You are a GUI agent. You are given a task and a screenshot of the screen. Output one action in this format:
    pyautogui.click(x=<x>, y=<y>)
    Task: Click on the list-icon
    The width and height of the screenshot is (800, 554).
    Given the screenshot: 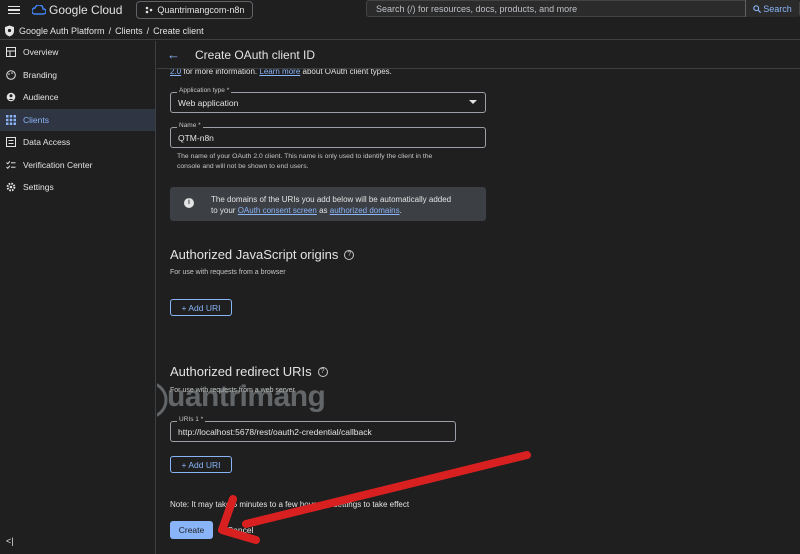 What is the action you would take?
    pyautogui.click(x=11, y=142)
    